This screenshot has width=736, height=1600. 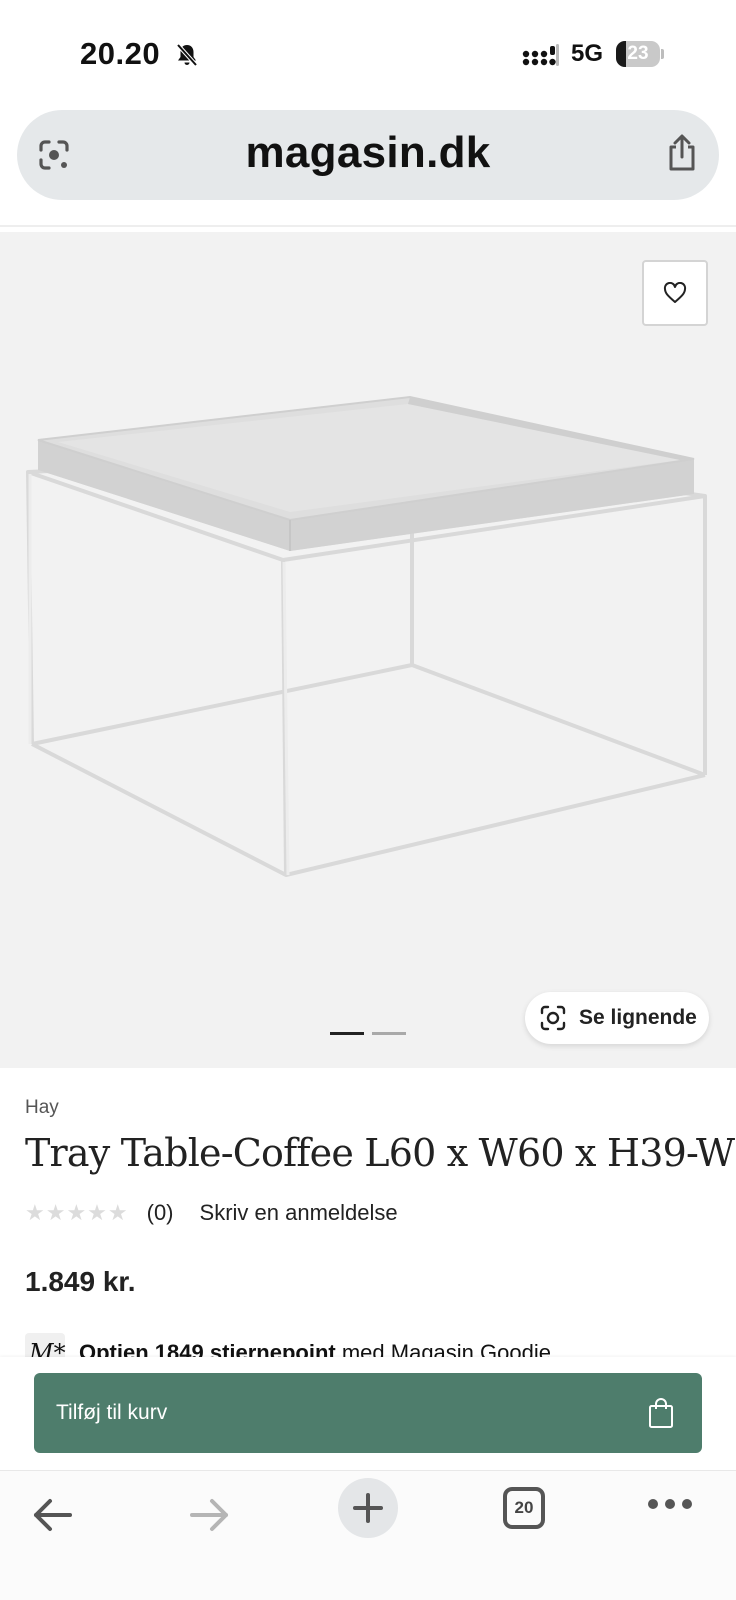 What do you see at coordinates (553, 1018) in the screenshot?
I see `visual-search-icon` at bounding box center [553, 1018].